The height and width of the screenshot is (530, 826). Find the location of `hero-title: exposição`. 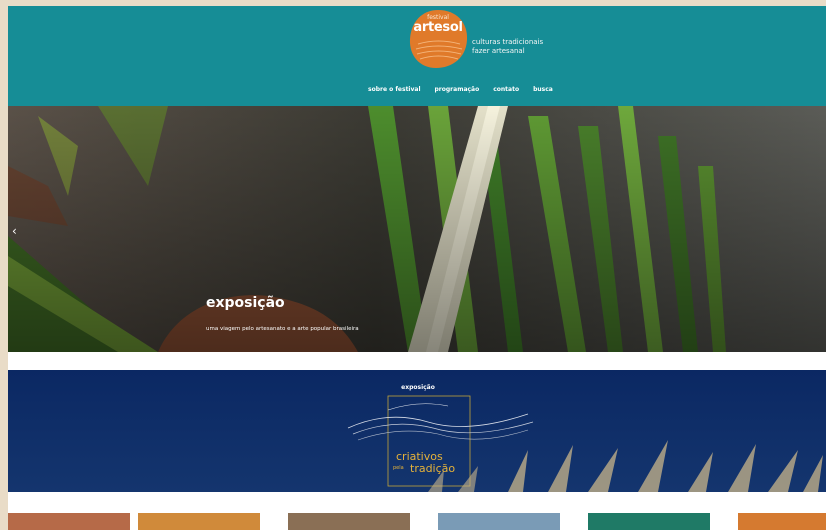

hero-title: exposição is located at coordinates (245, 303).